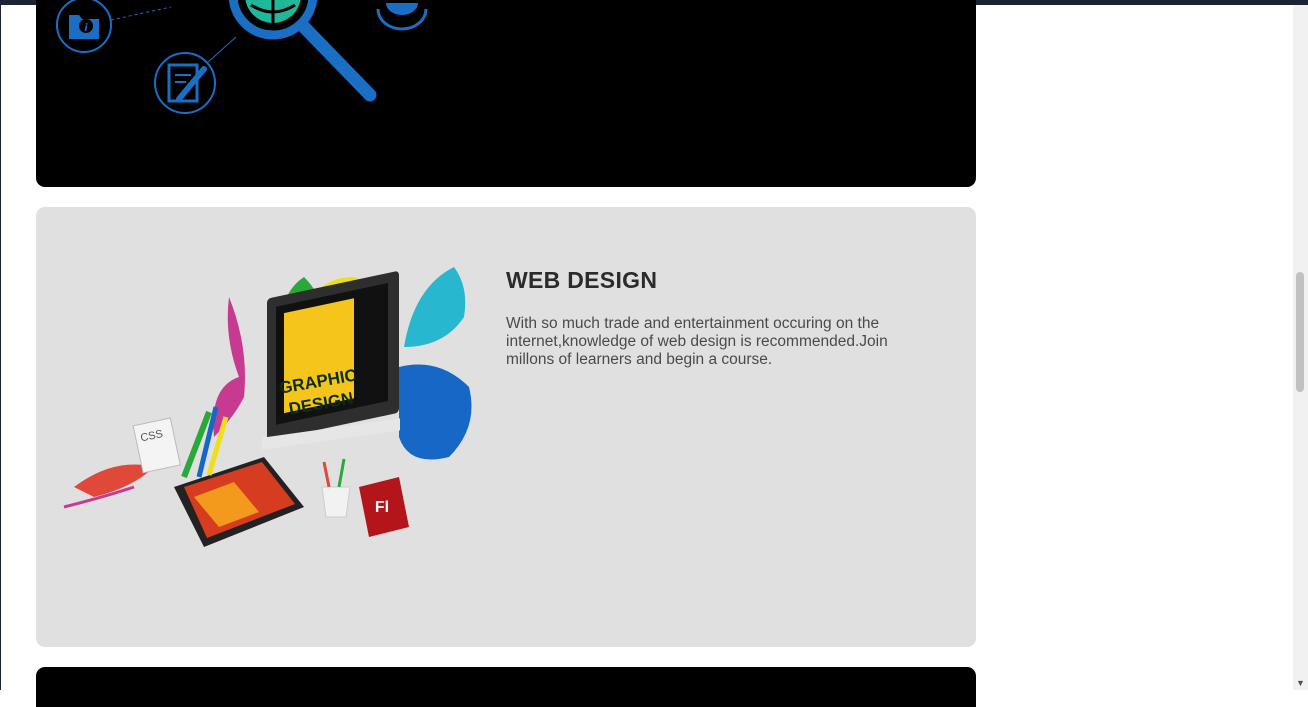  I want to click on vertical-scrollbar: ▼, so click(1300, 347).